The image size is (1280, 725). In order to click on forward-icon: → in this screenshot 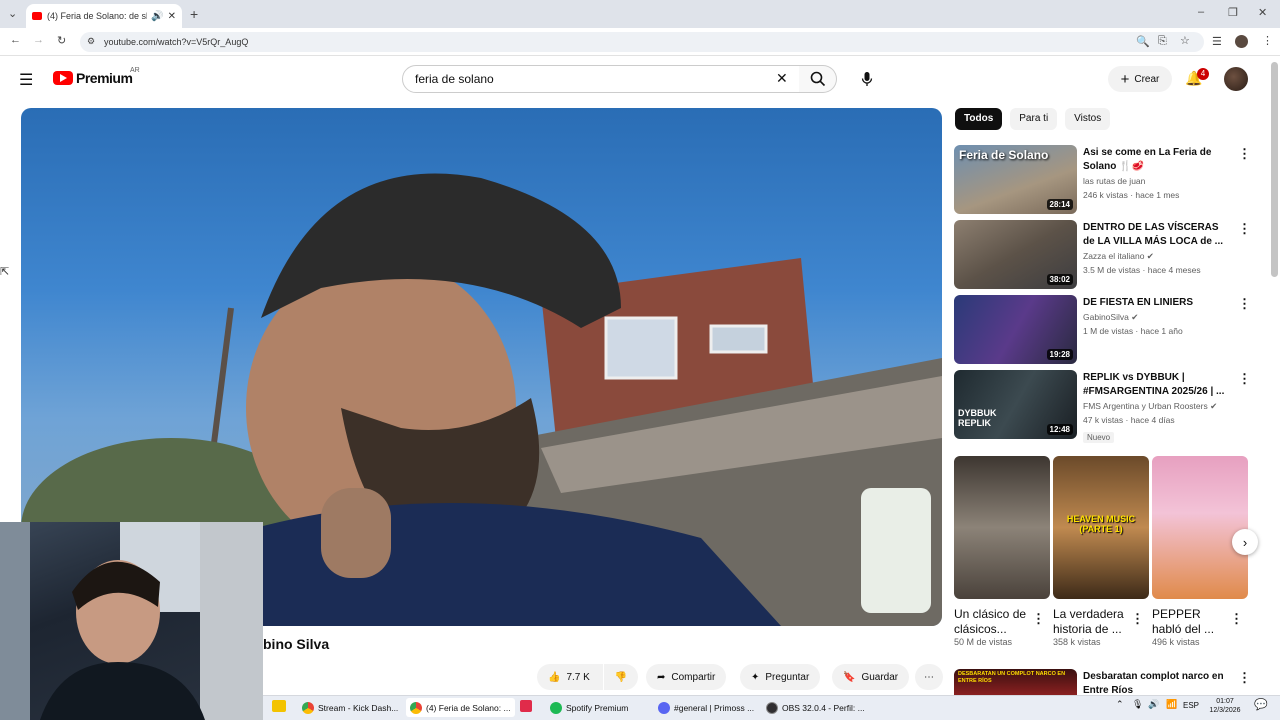, I will do `click(38, 40)`.